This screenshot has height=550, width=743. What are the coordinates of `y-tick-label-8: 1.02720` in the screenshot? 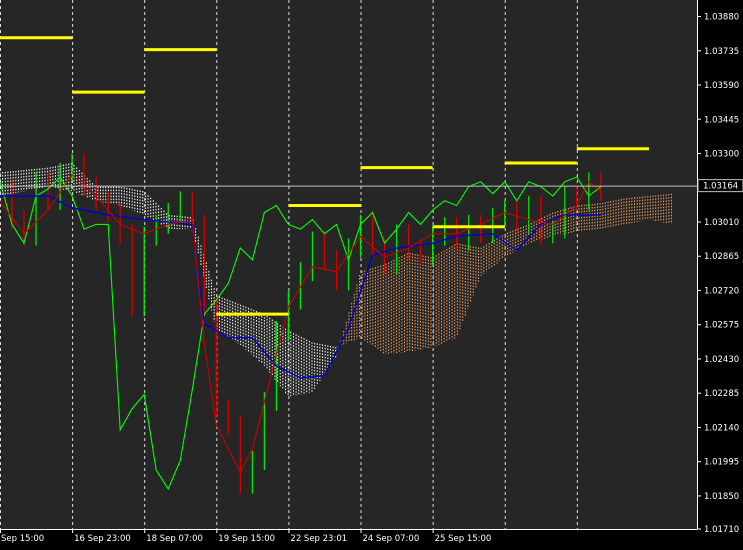 It's located at (721, 291).